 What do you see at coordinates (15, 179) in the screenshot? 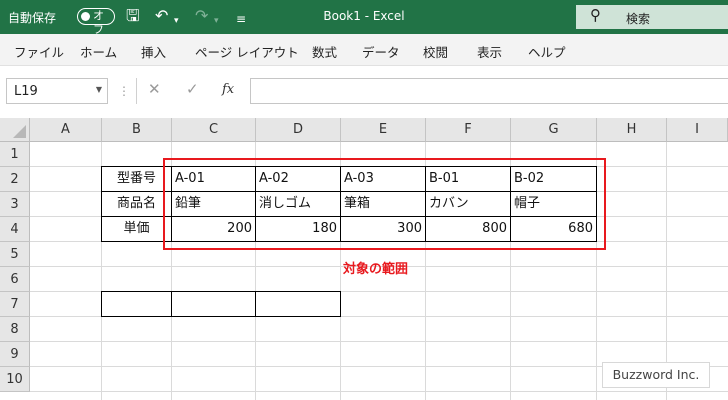
I see `row-header-2: 2` at bounding box center [15, 179].